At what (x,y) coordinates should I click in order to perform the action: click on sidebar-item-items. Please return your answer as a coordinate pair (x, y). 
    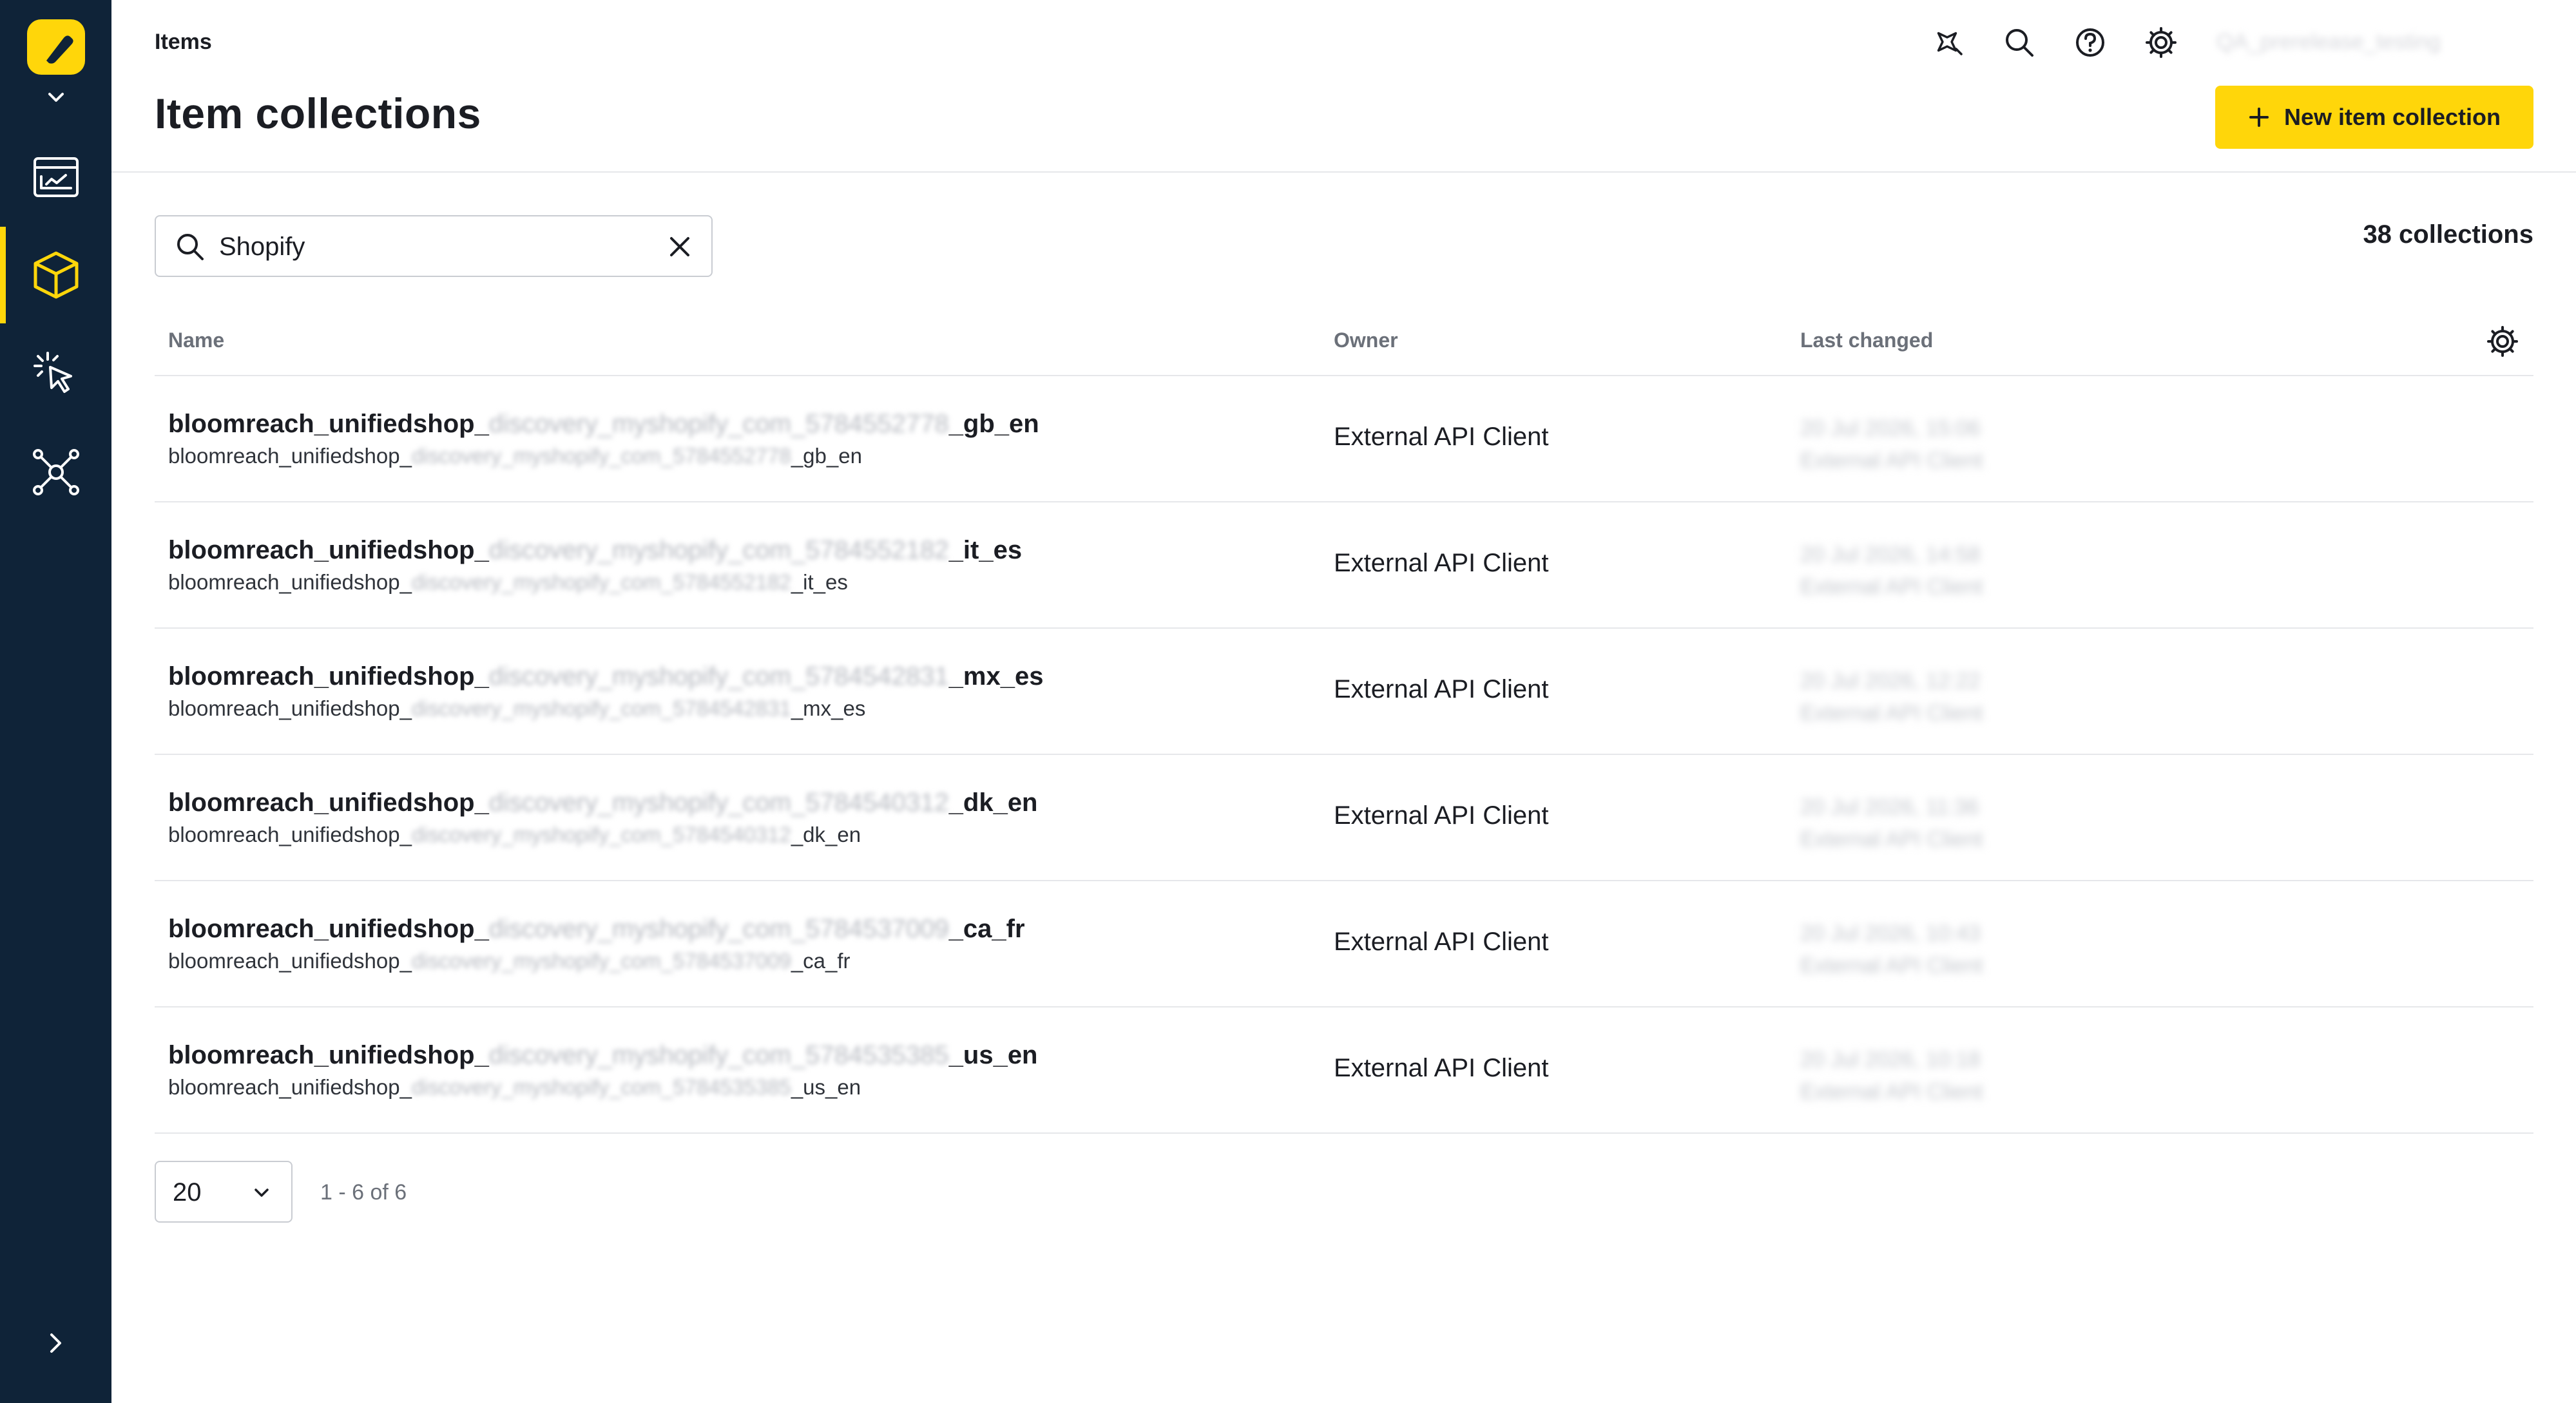
    Looking at the image, I should click on (56, 275).